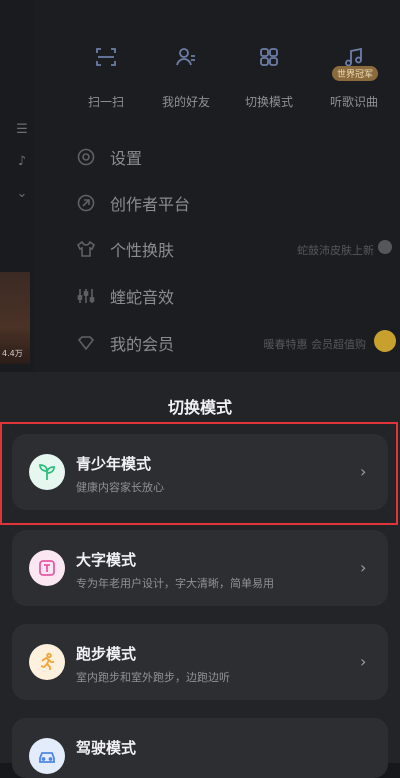 This screenshot has width=400, height=778. I want to click on mode-card-driving: 驾驶模式, so click(200, 748).